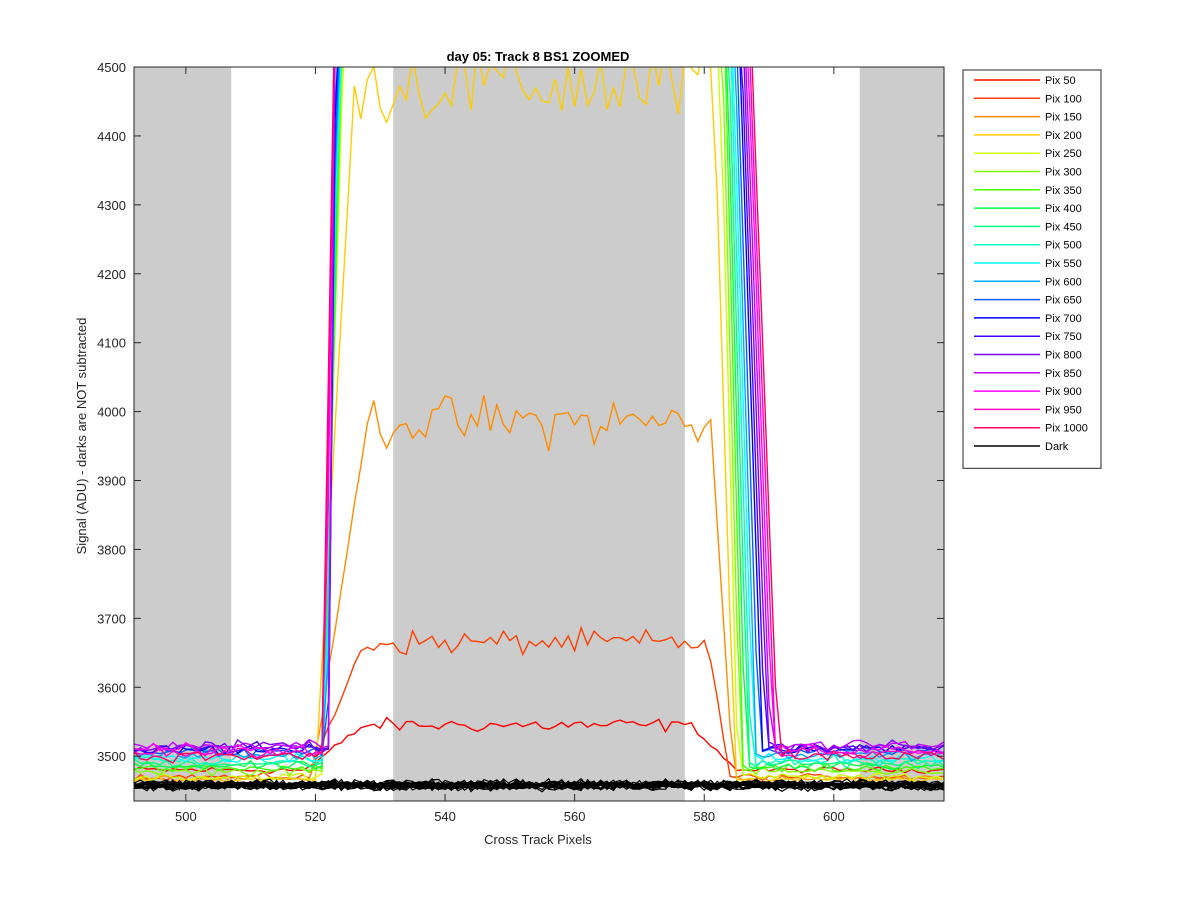 Image resolution: width=1200 pixels, height=900 pixels. What do you see at coordinates (186, 816) in the screenshot?
I see `x-tick-label-500: 500` at bounding box center [186, 816].